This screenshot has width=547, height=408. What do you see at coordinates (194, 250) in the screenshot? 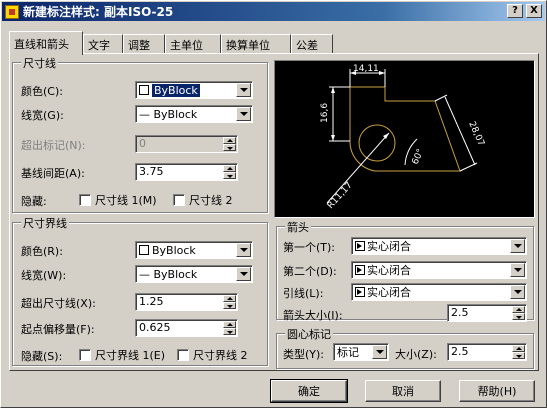
I see `ext-line-color-select: ByBlock` at bounding box center [194, 250].